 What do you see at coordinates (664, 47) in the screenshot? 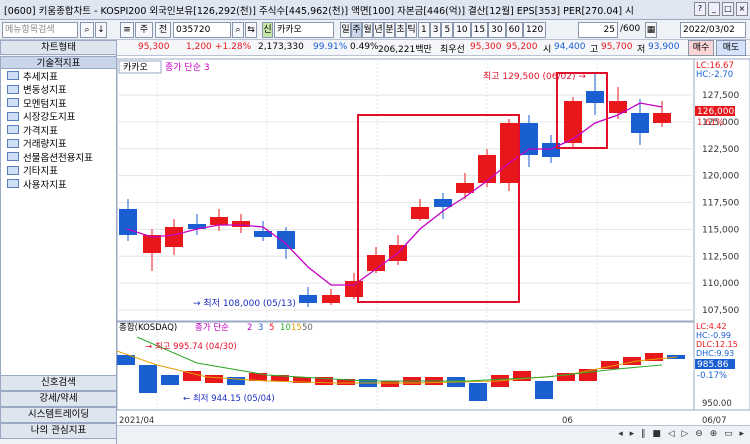
I see `low-price: 93,900` at bounding box center [664, 47].